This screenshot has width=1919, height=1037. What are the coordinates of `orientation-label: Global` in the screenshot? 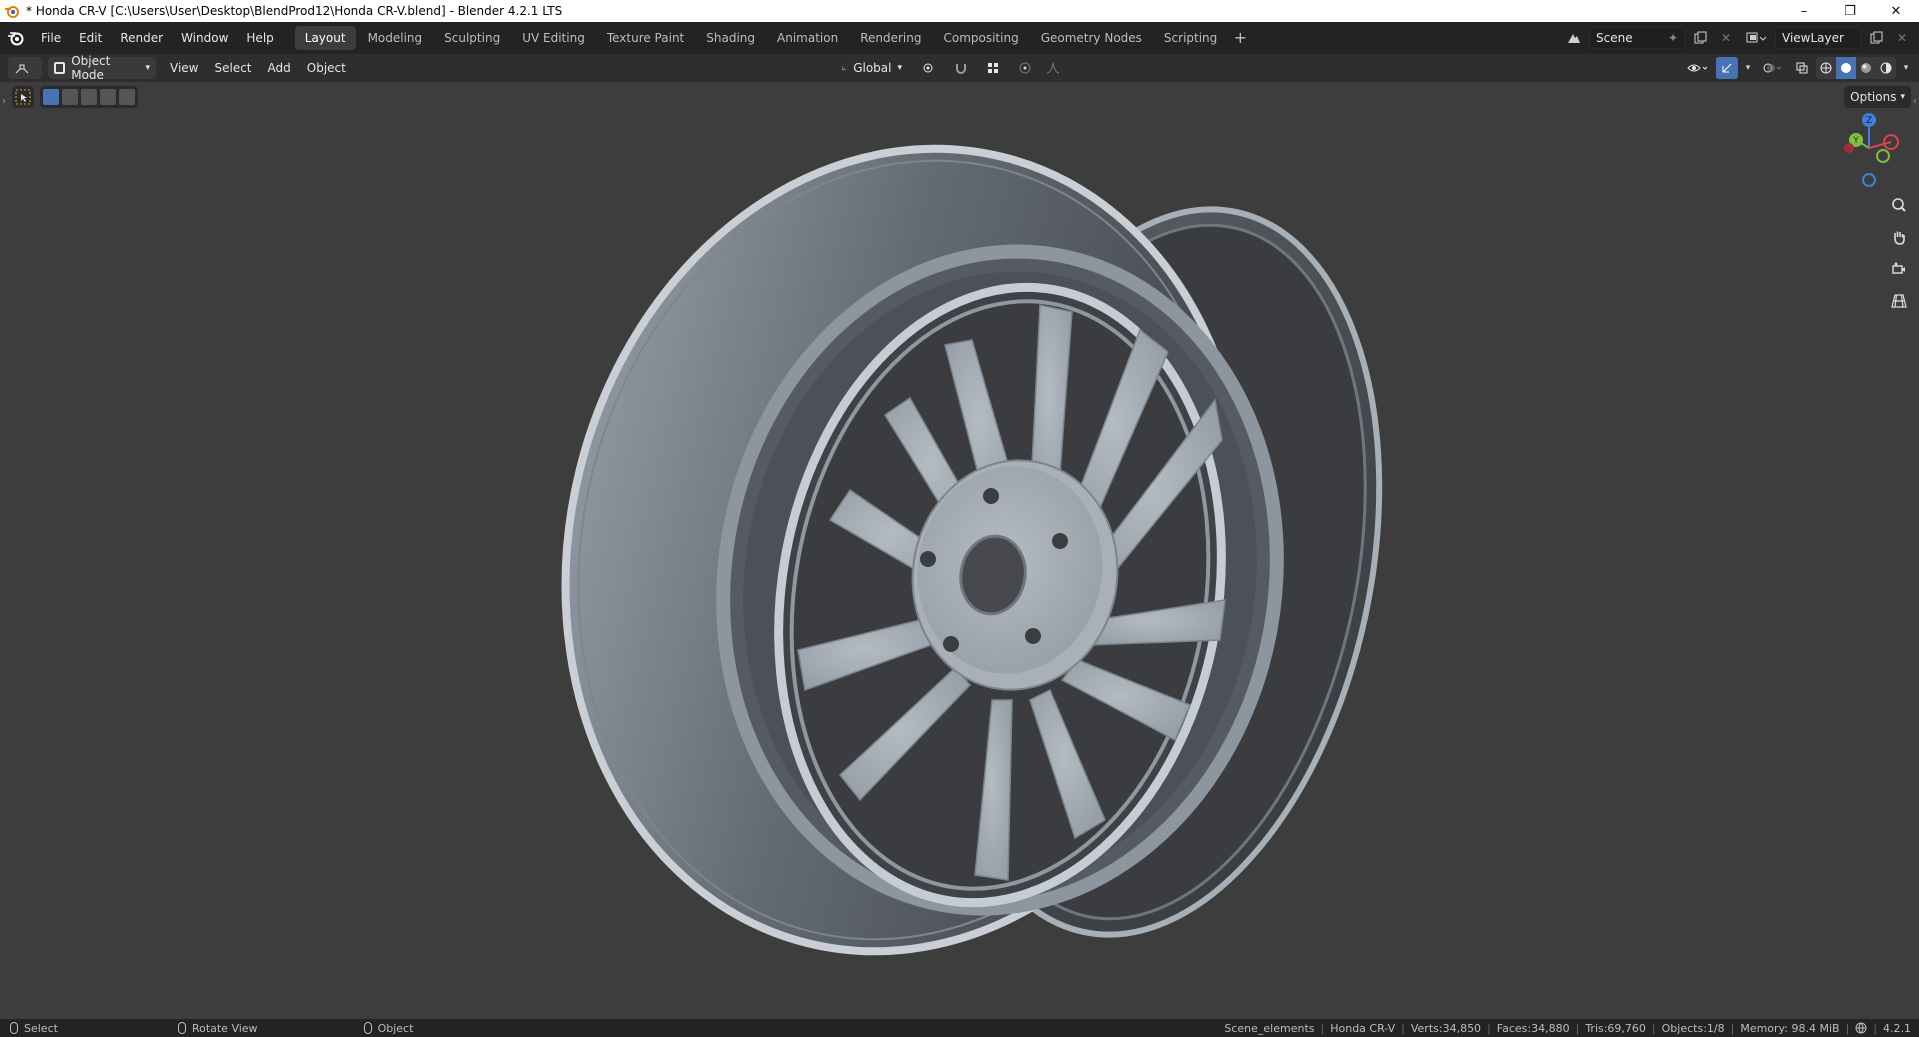 It's located at (872, 68).